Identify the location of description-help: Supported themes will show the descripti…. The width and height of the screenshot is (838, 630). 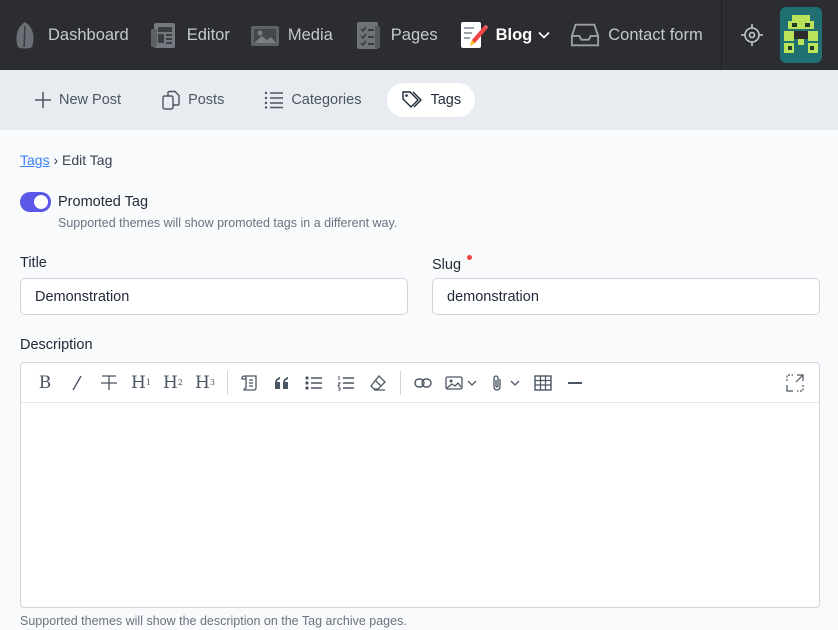
(213, 621).